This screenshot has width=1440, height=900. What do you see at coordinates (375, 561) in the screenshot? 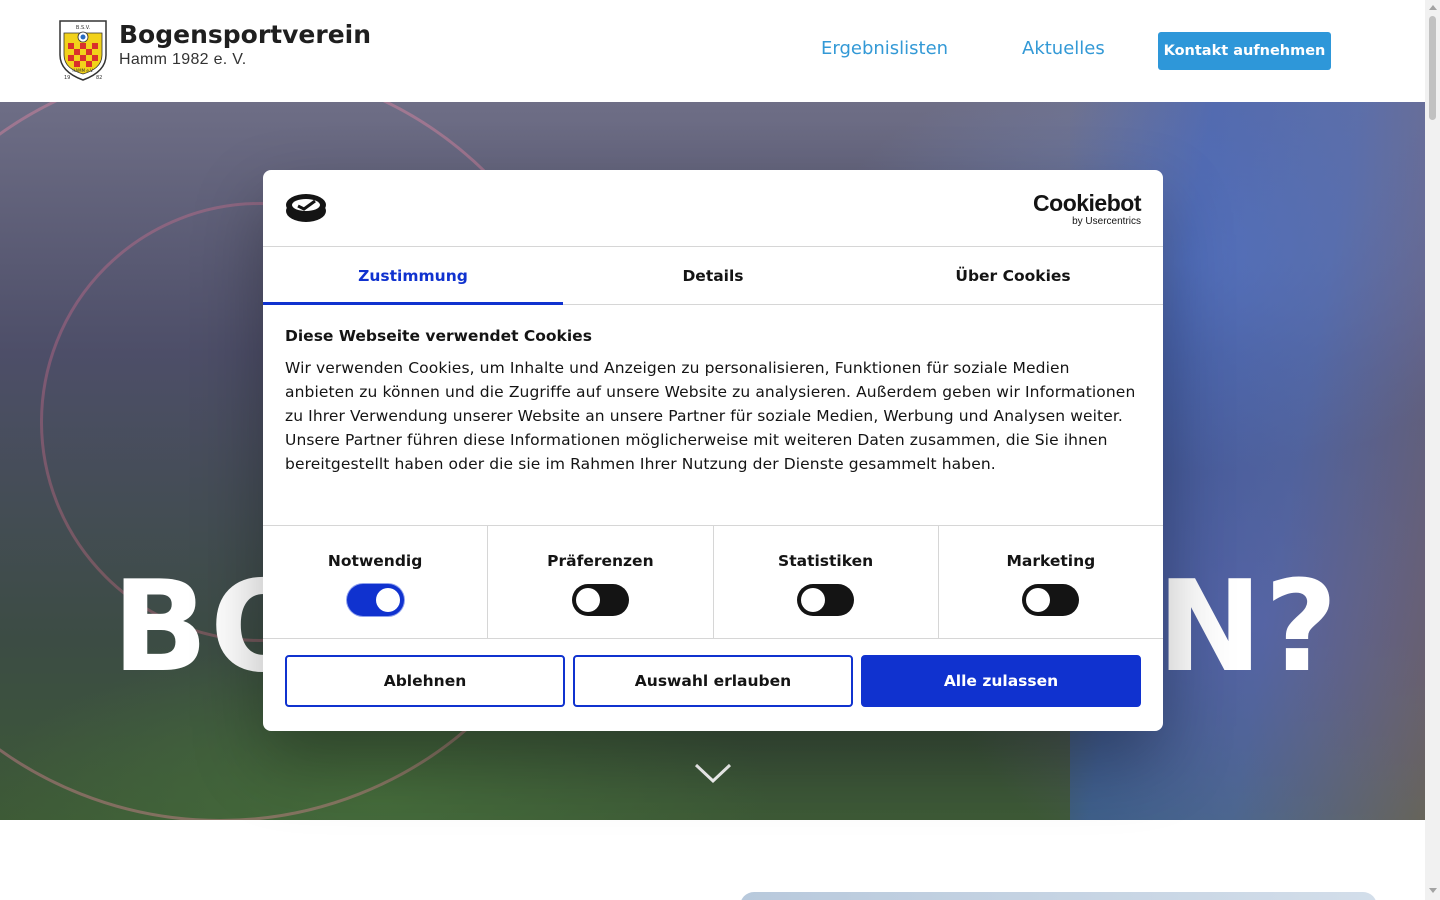
I see `category-label: Notwendig` at bounding box center [375, 561].